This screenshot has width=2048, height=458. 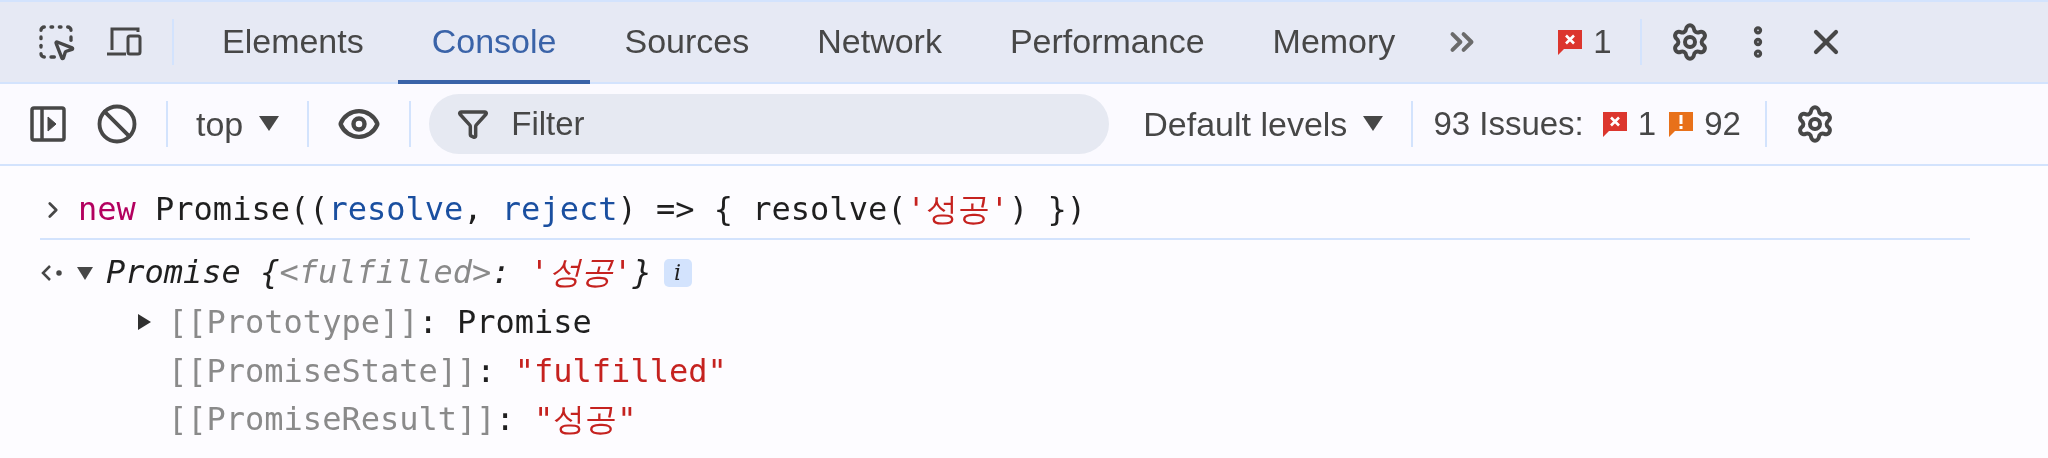 What do you see at coordinates (293, 43) in the screenshot?
I see `panel-tab: Elements` at bounding box center [293, 43].